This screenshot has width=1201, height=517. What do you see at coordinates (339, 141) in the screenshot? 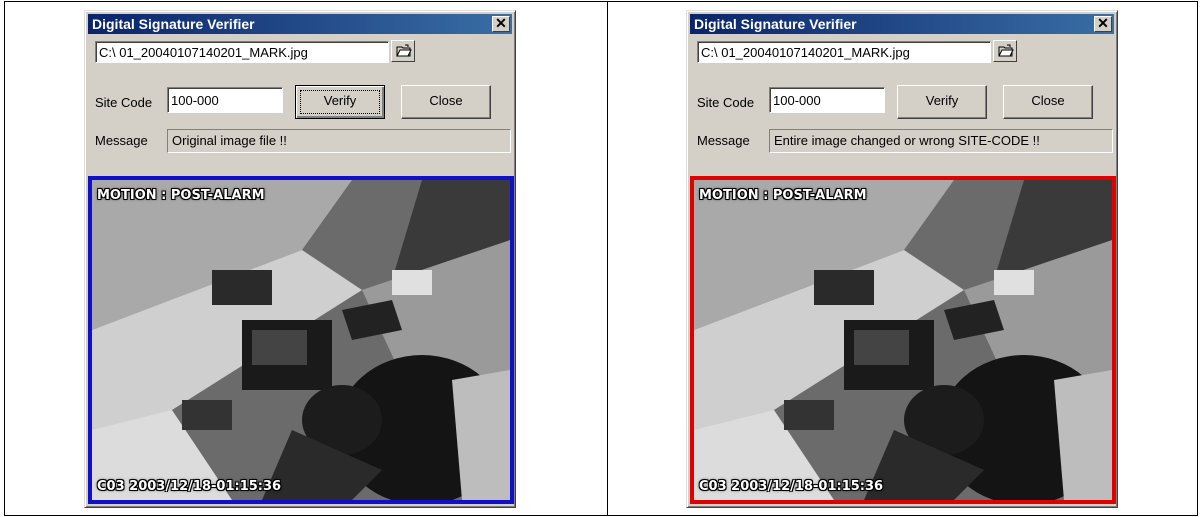
I see `message-field: Original image file !!` at bounding box center [339, 141].